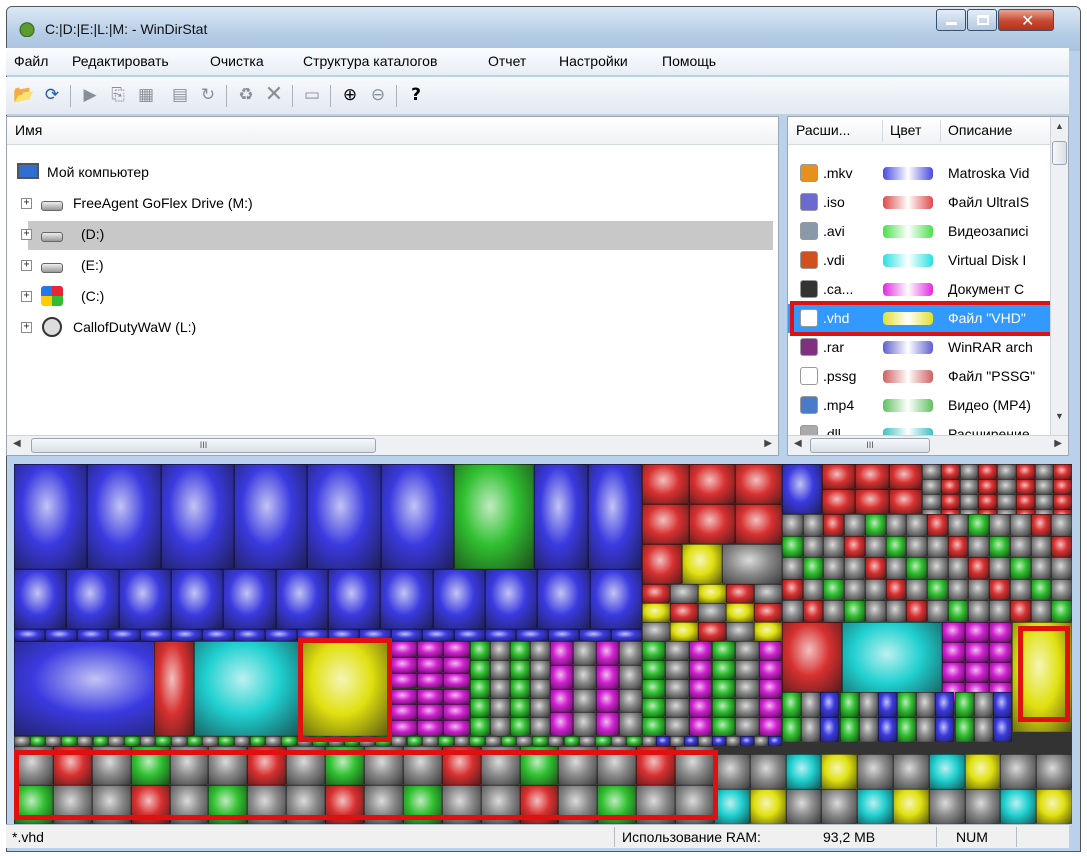  I want to click on copy-path-icon: ⎘, so click(118, 95).